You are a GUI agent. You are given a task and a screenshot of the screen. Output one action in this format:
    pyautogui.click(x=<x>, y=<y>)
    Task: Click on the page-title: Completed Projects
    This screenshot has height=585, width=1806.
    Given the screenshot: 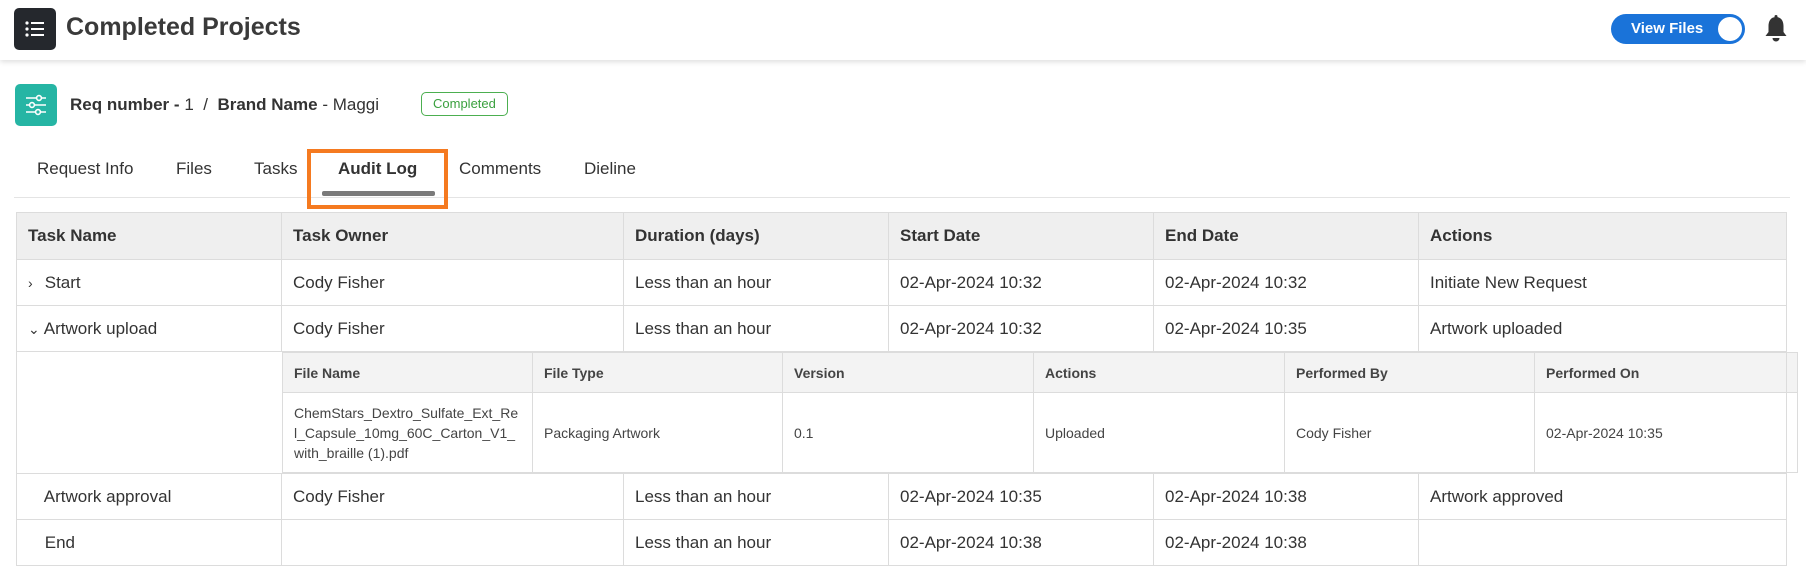 What is the action you would take?
    pyautogui.click(x=183, y=27)
    